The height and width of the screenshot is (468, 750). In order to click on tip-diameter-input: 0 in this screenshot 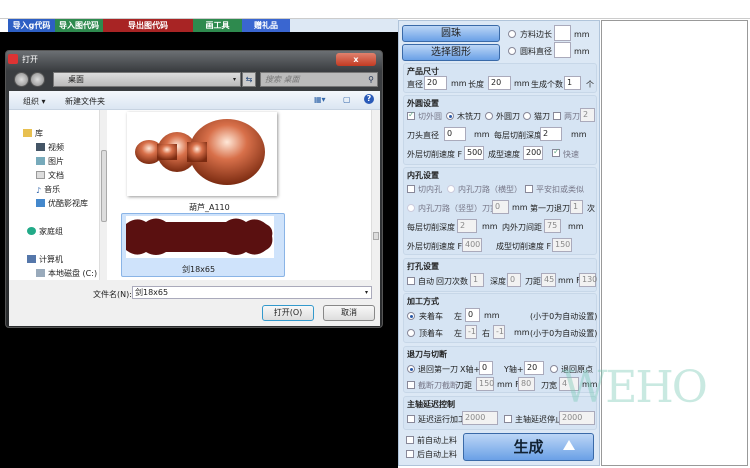, I will do `click(455, 134)`.